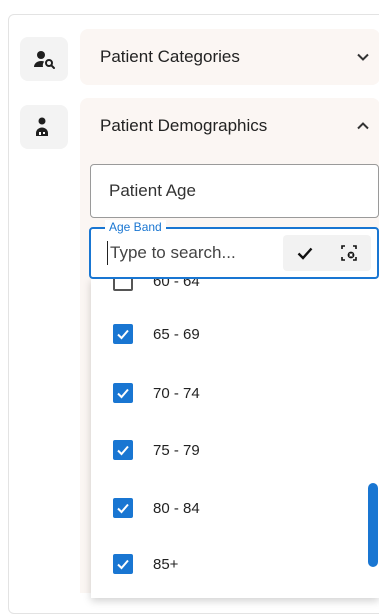  What do you see at coordinates (192, 253) in the screenshot?
I see `age-band-search-input` at bounding box center [192, 253].